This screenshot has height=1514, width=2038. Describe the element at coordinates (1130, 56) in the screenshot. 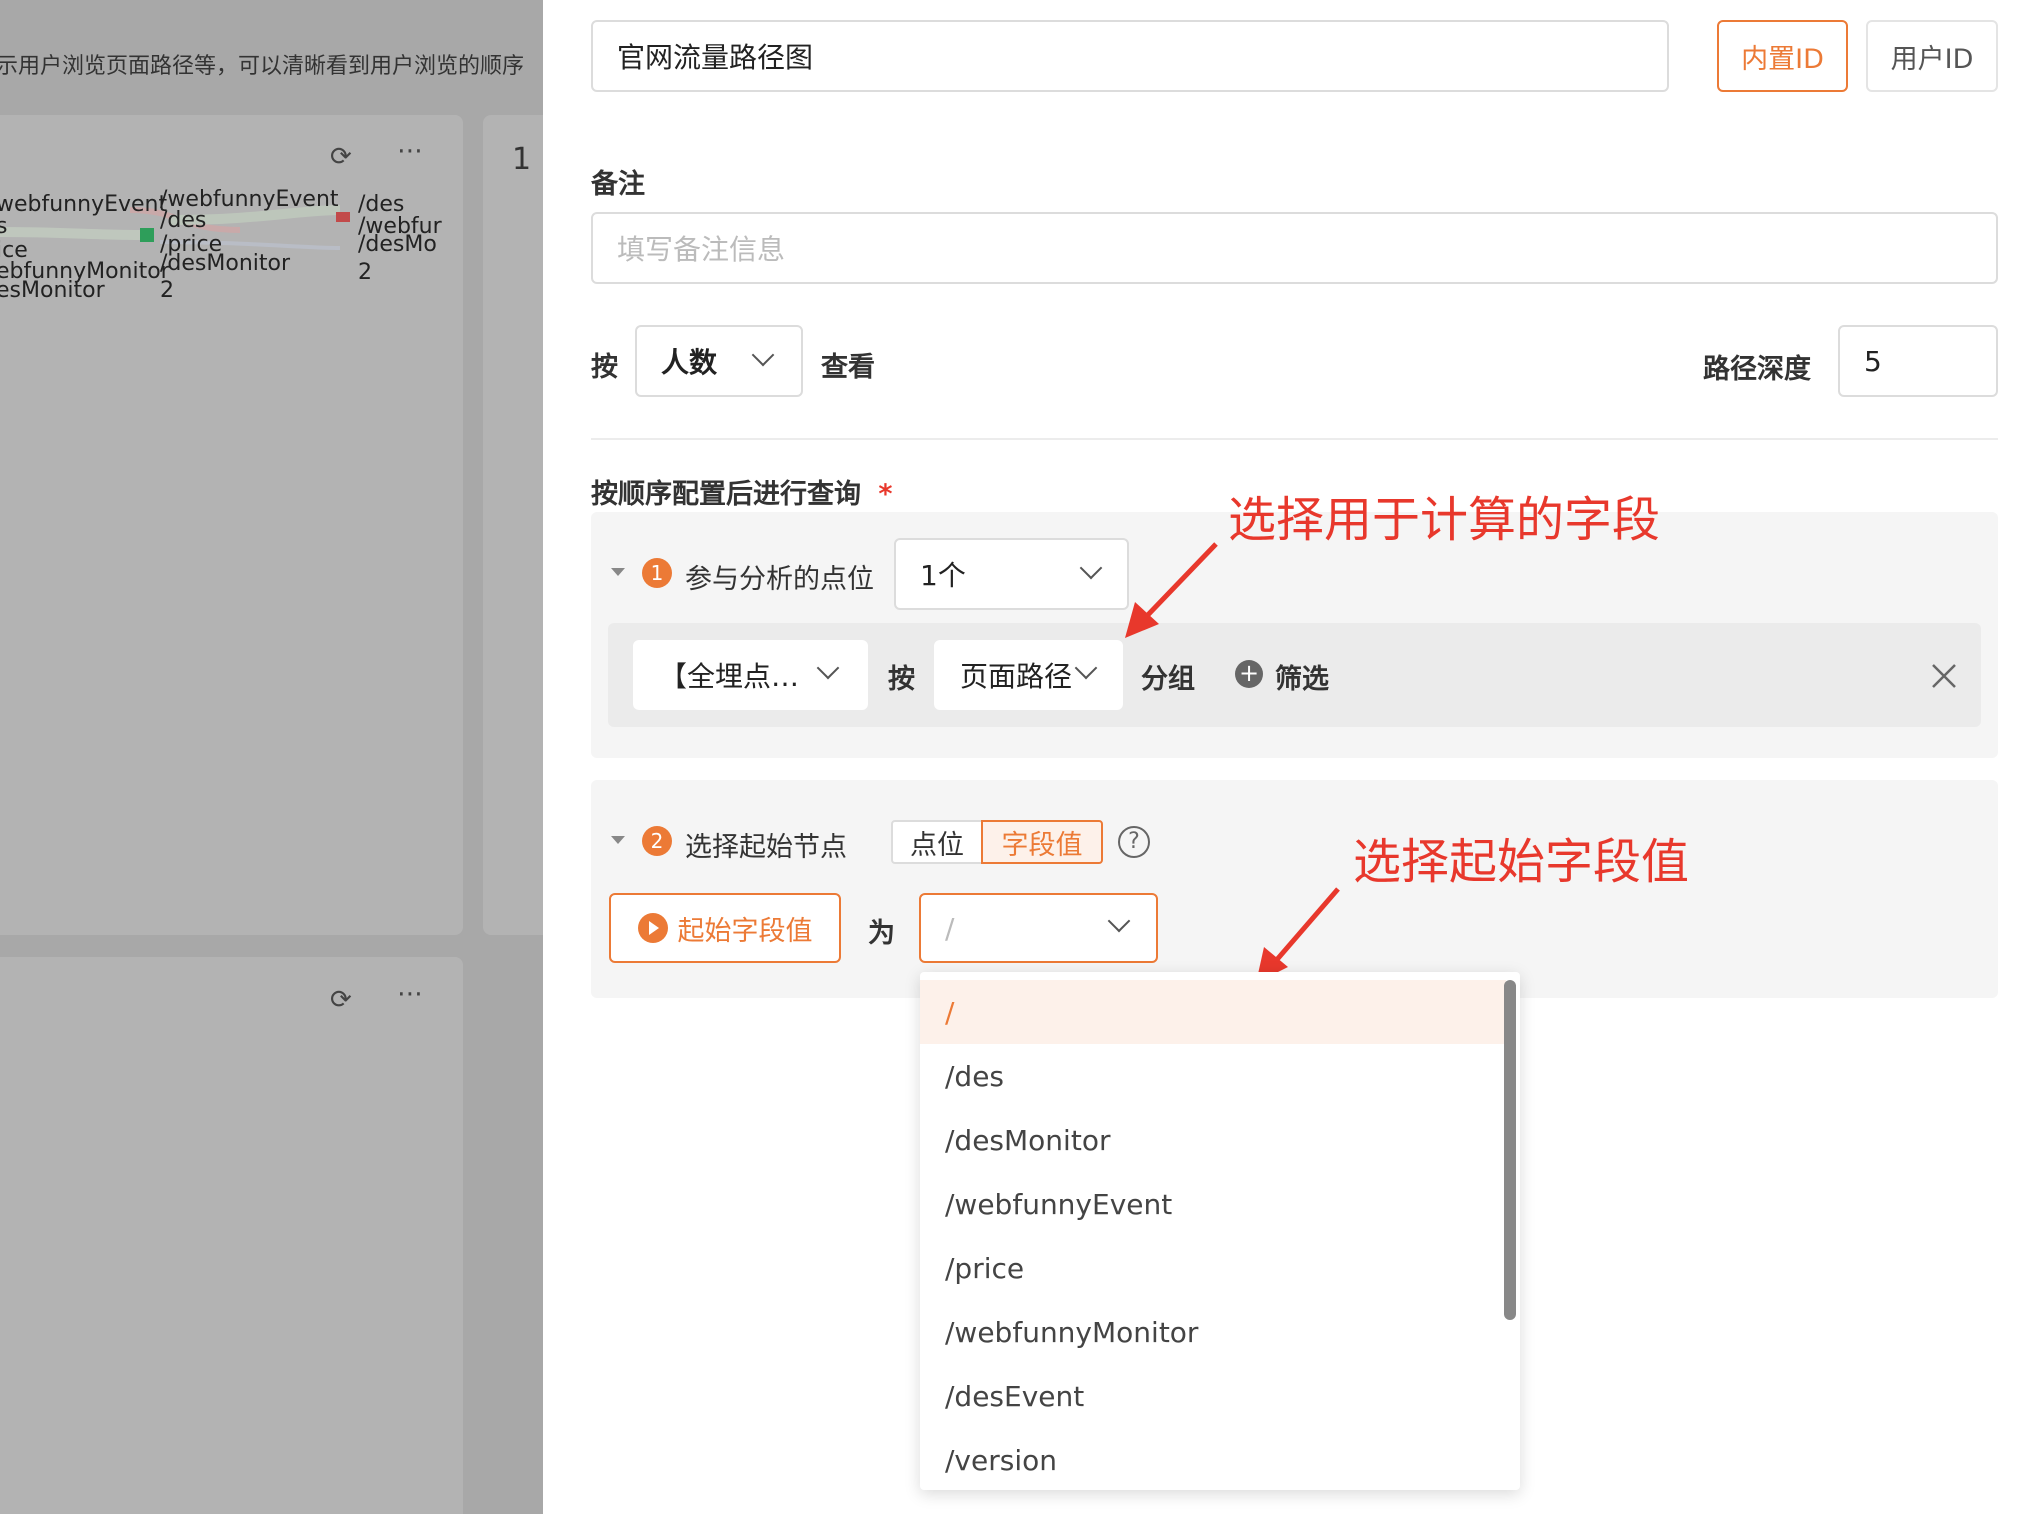

I see `name-input: 官网流量路径图` at that location.